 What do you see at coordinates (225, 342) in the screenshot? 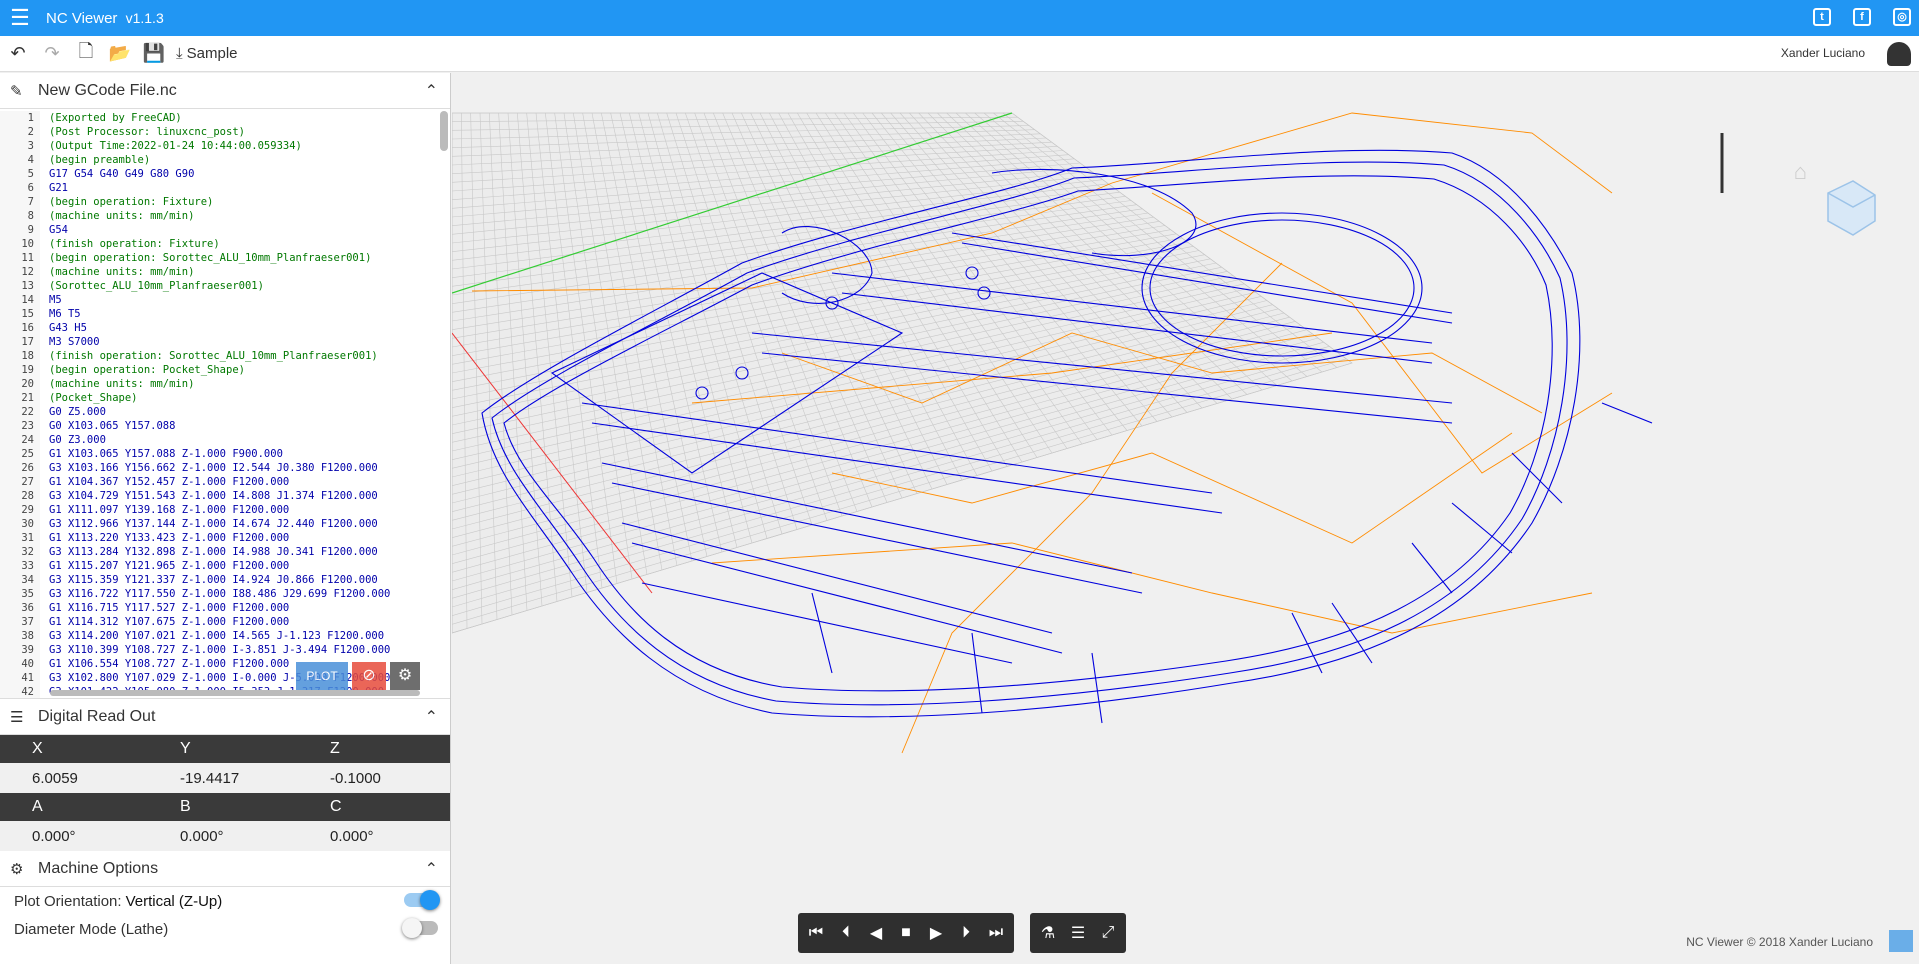
I see `code-line: 17 M3 S7000` at bounding box center [225, 342].